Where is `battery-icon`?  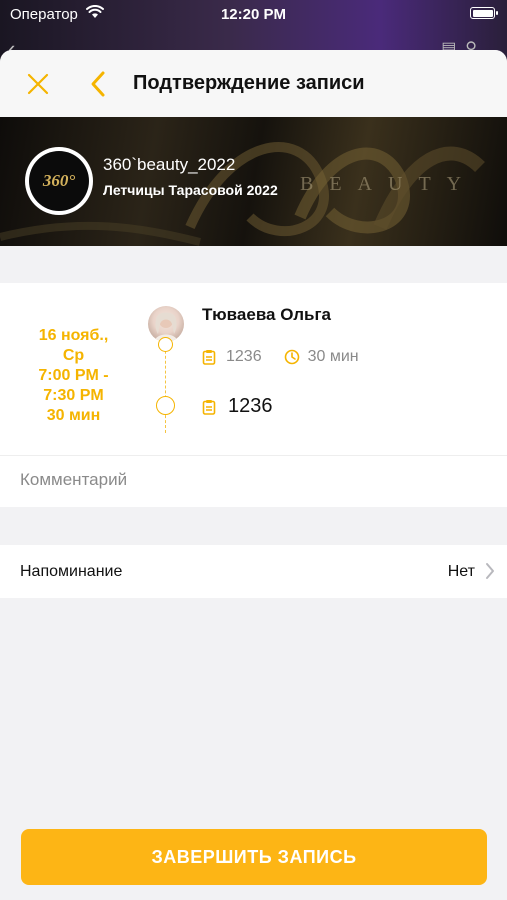
battery-icon is located at coordinates (484, 13).